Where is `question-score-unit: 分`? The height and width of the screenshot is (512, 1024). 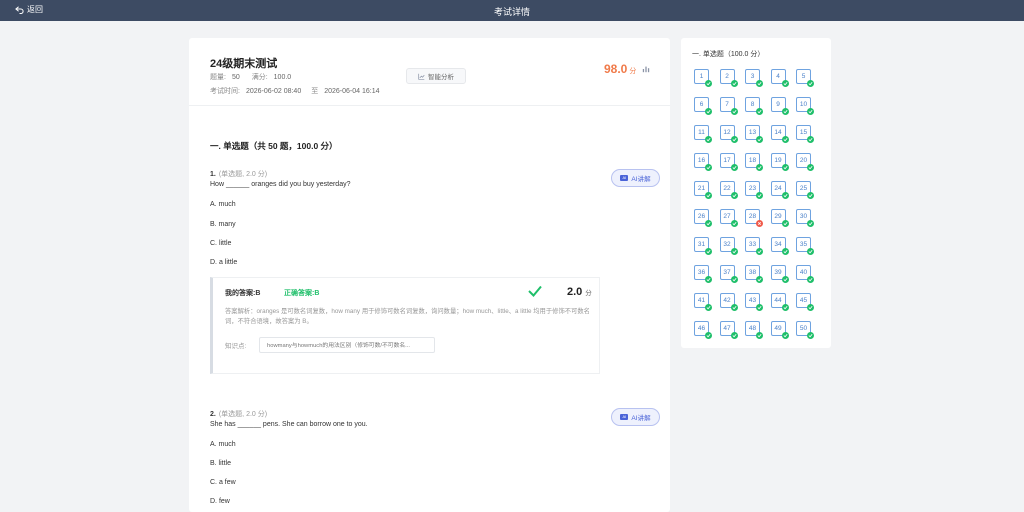 question-score-unit: 分 is located at coordinates (588, 293).